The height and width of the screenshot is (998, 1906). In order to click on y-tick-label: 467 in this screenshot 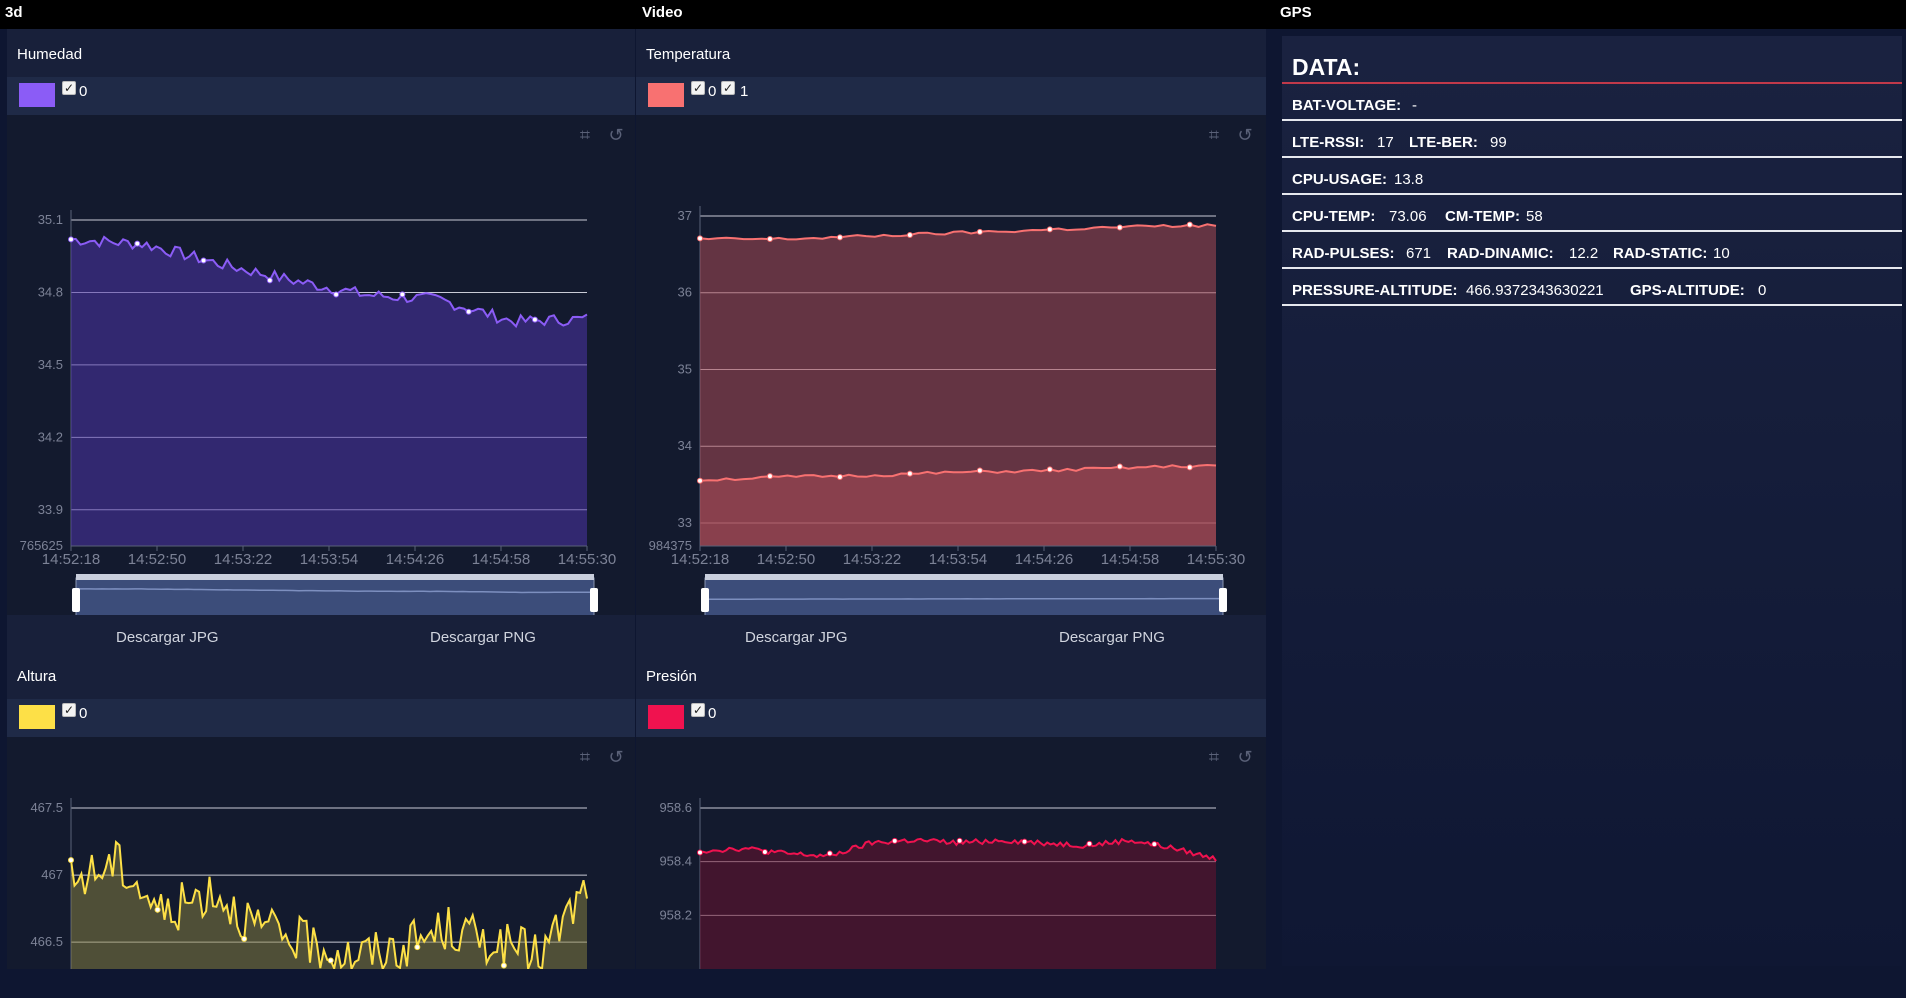, I will do `click(52, 874)`.